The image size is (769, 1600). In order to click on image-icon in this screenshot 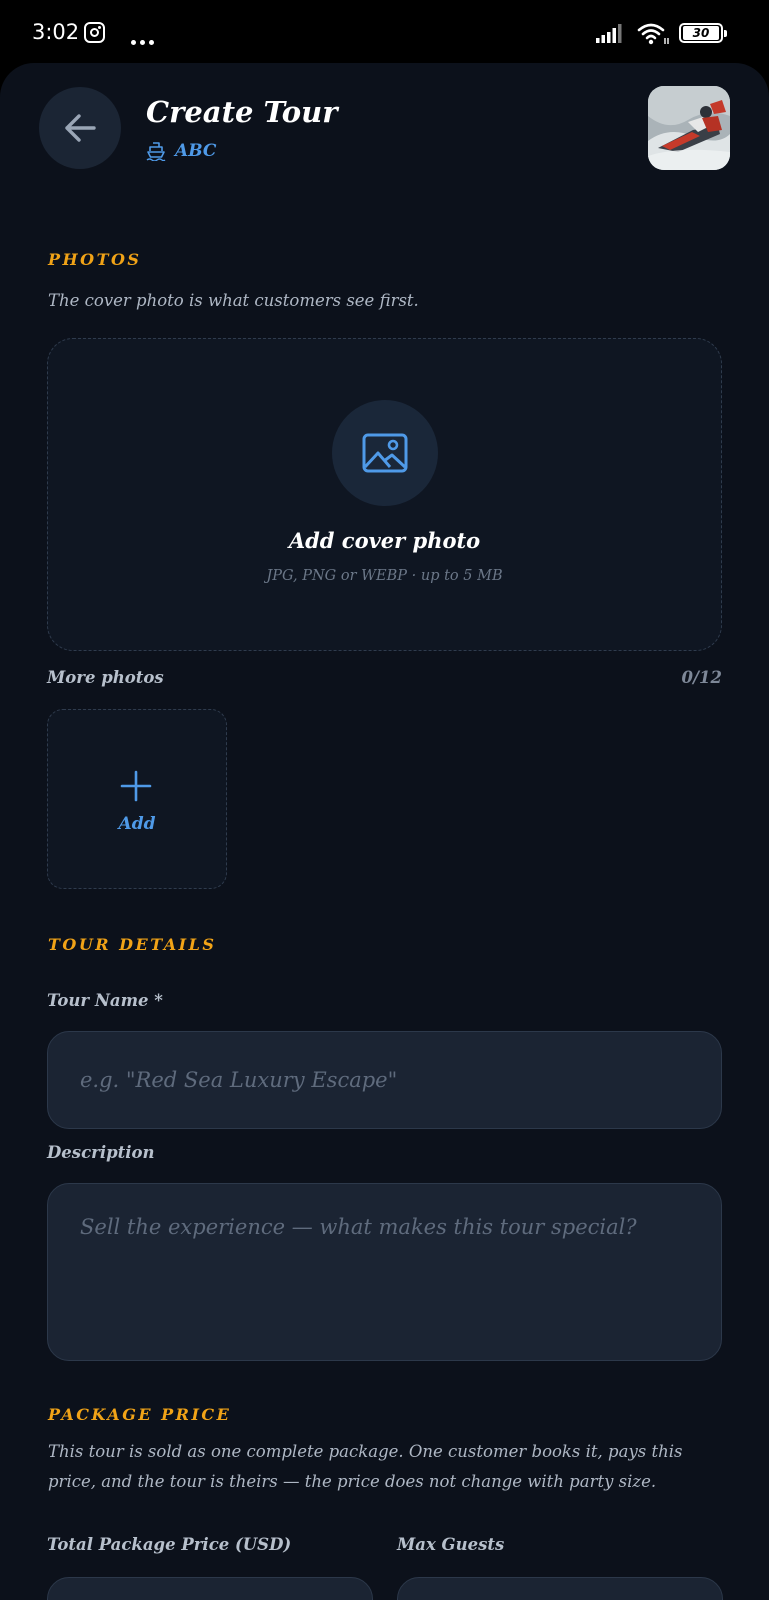, I will do `click(385, 453)`.